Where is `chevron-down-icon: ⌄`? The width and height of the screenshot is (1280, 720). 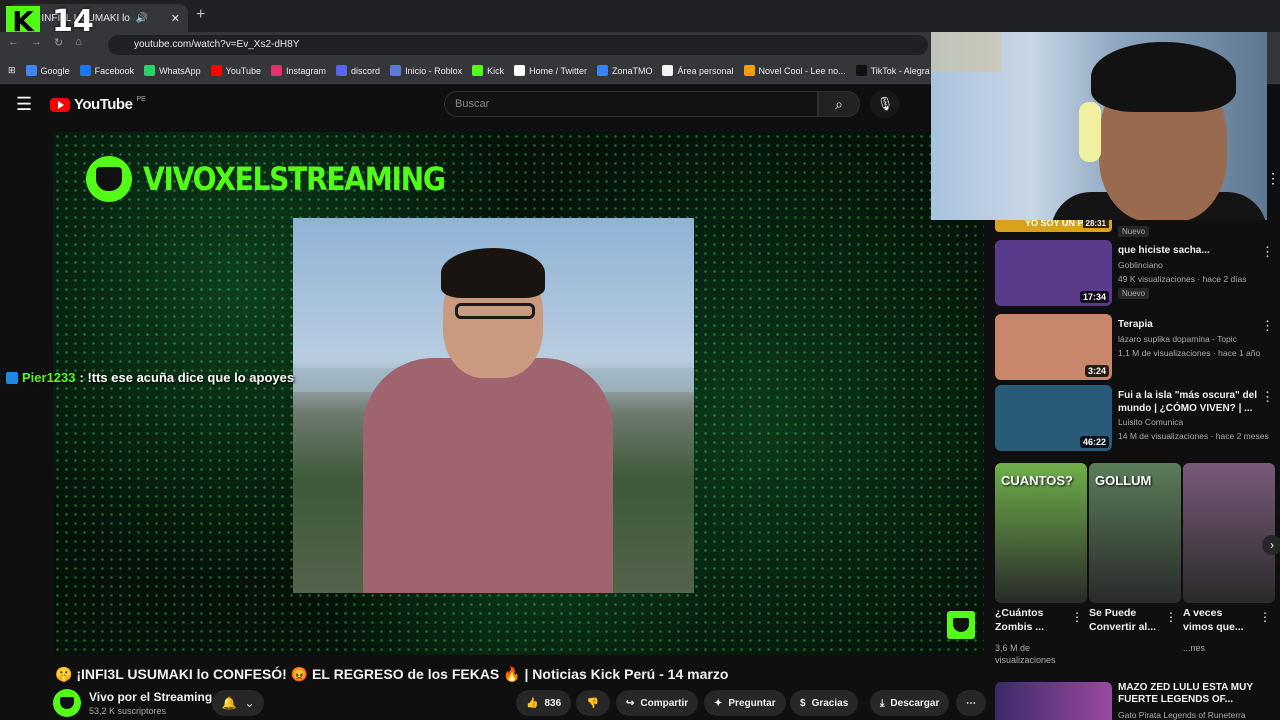 chevron-down-icon: ⌄ is located at coordinates (249, 703).